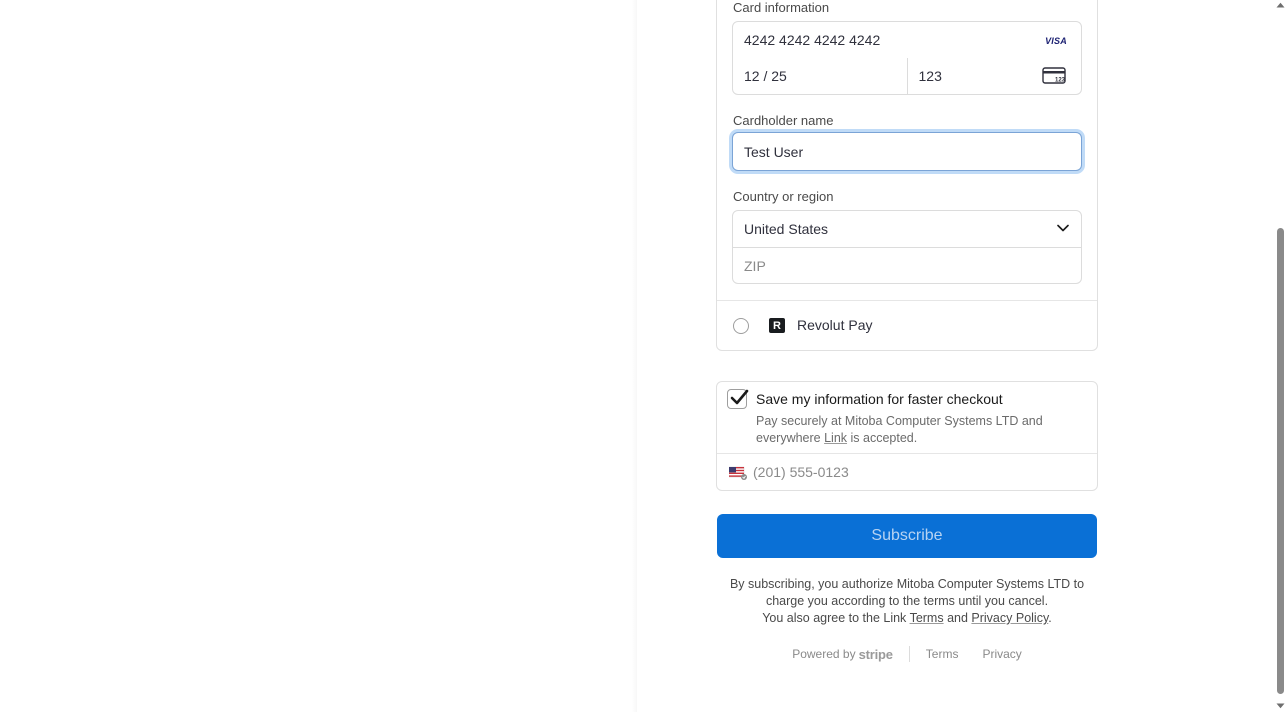  Describe the element at coordinates (882, 438) in the screenshot. I see `save-desc-end: is accepted.` at that location.